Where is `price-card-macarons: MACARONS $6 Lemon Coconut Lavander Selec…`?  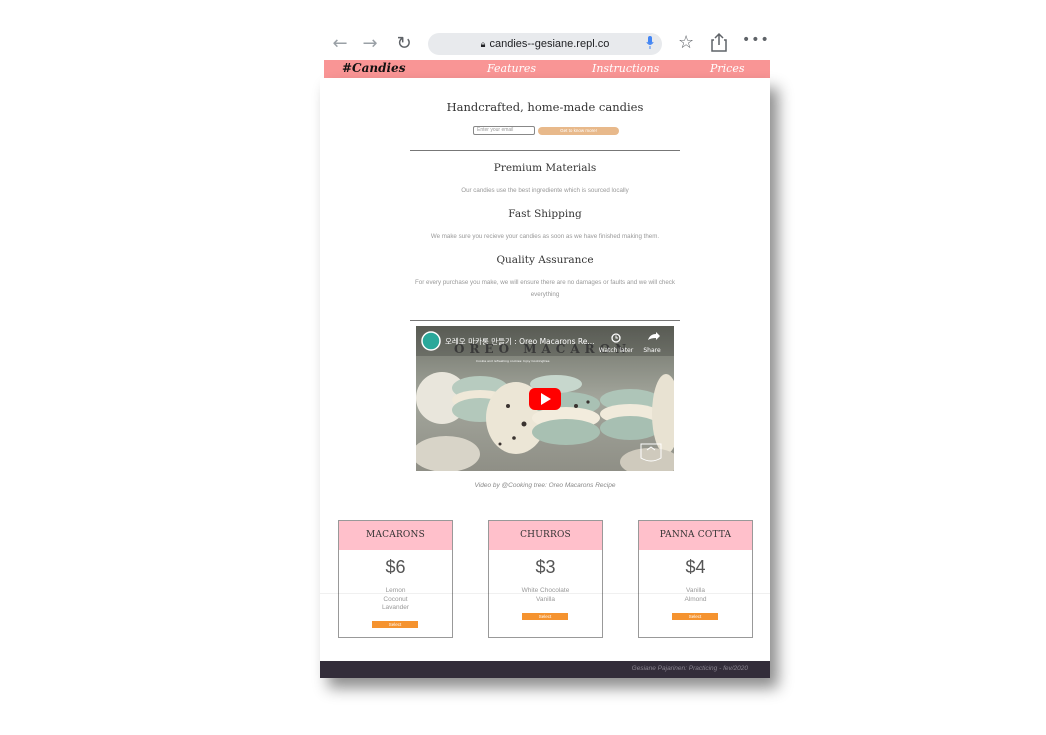 price-card-macarons: MACARONS $6 Lemon Coconut Lavander Selec… is located at coordinates (395, 579).